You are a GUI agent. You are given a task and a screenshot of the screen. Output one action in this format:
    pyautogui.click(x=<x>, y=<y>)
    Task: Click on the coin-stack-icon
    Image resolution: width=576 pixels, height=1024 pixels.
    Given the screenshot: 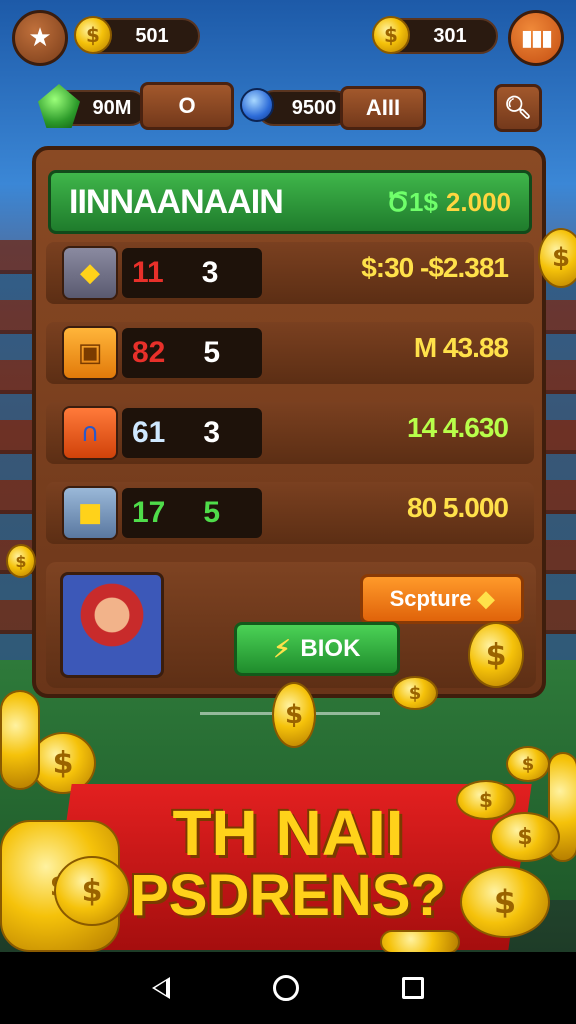 What is the action you would take?
    pyautogui.click(x=20, y=740)
    